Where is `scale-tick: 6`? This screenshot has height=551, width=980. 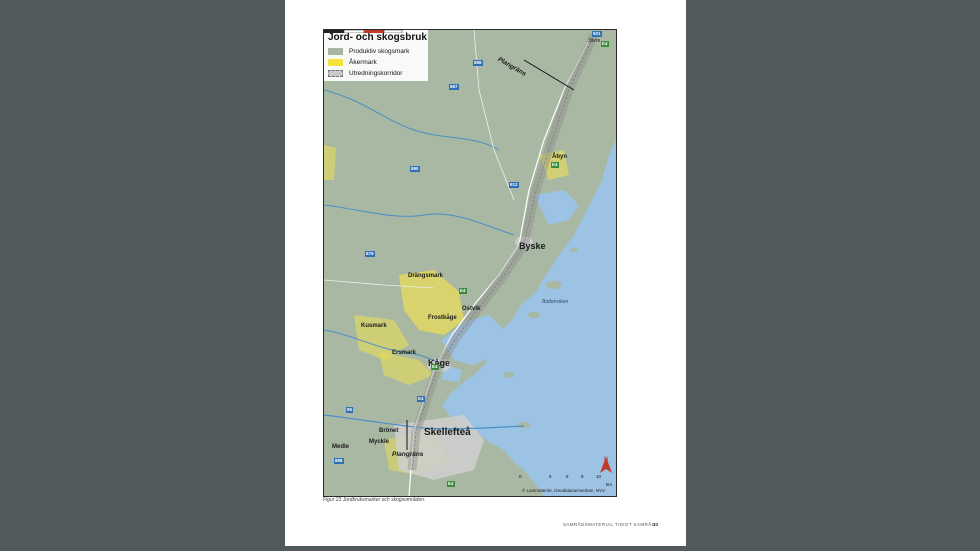 scale-tick: 6 is located at coordinates (567, 476).